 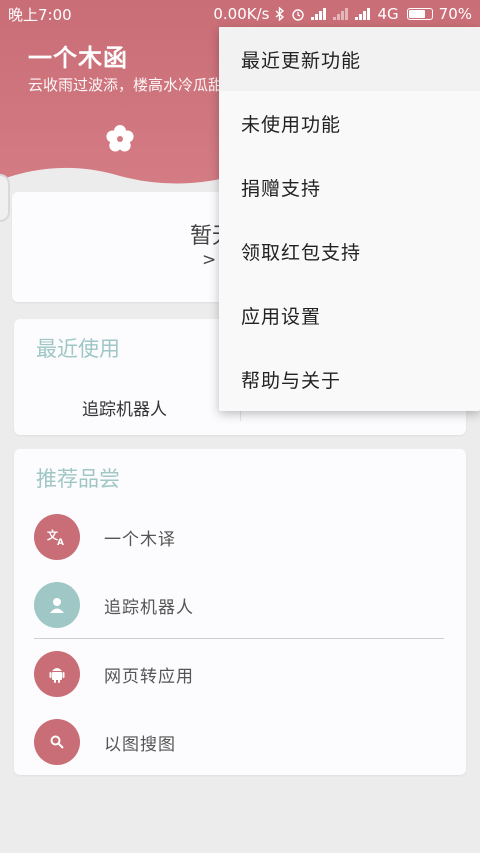 I want to click on menu-item-recent-updates: 最近更新功能, so click(x=349, y=59).